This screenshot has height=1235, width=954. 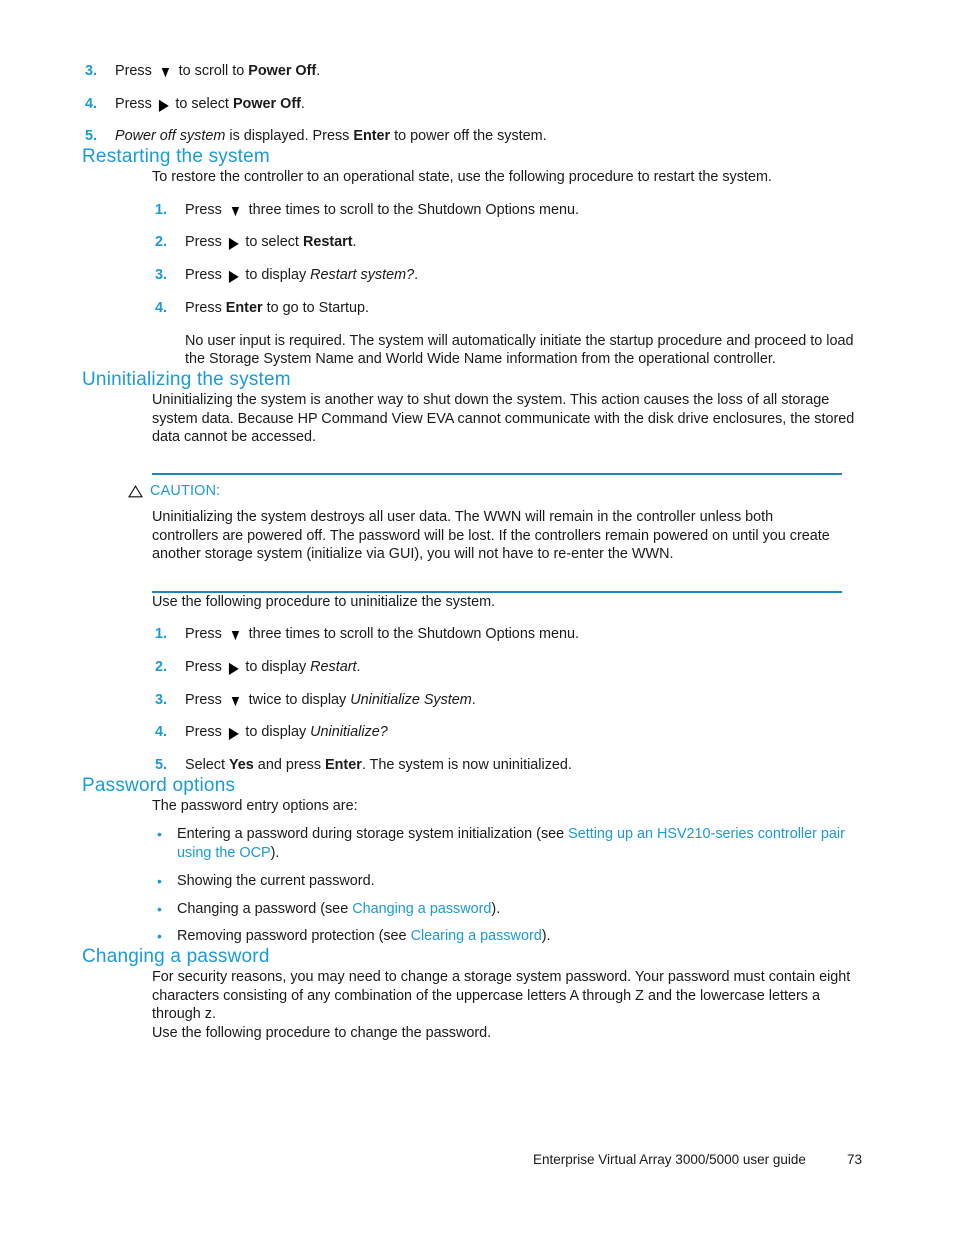 I want to click on step-text: Press ▶ to display Uninitialize?, so click(x=286, y=733).